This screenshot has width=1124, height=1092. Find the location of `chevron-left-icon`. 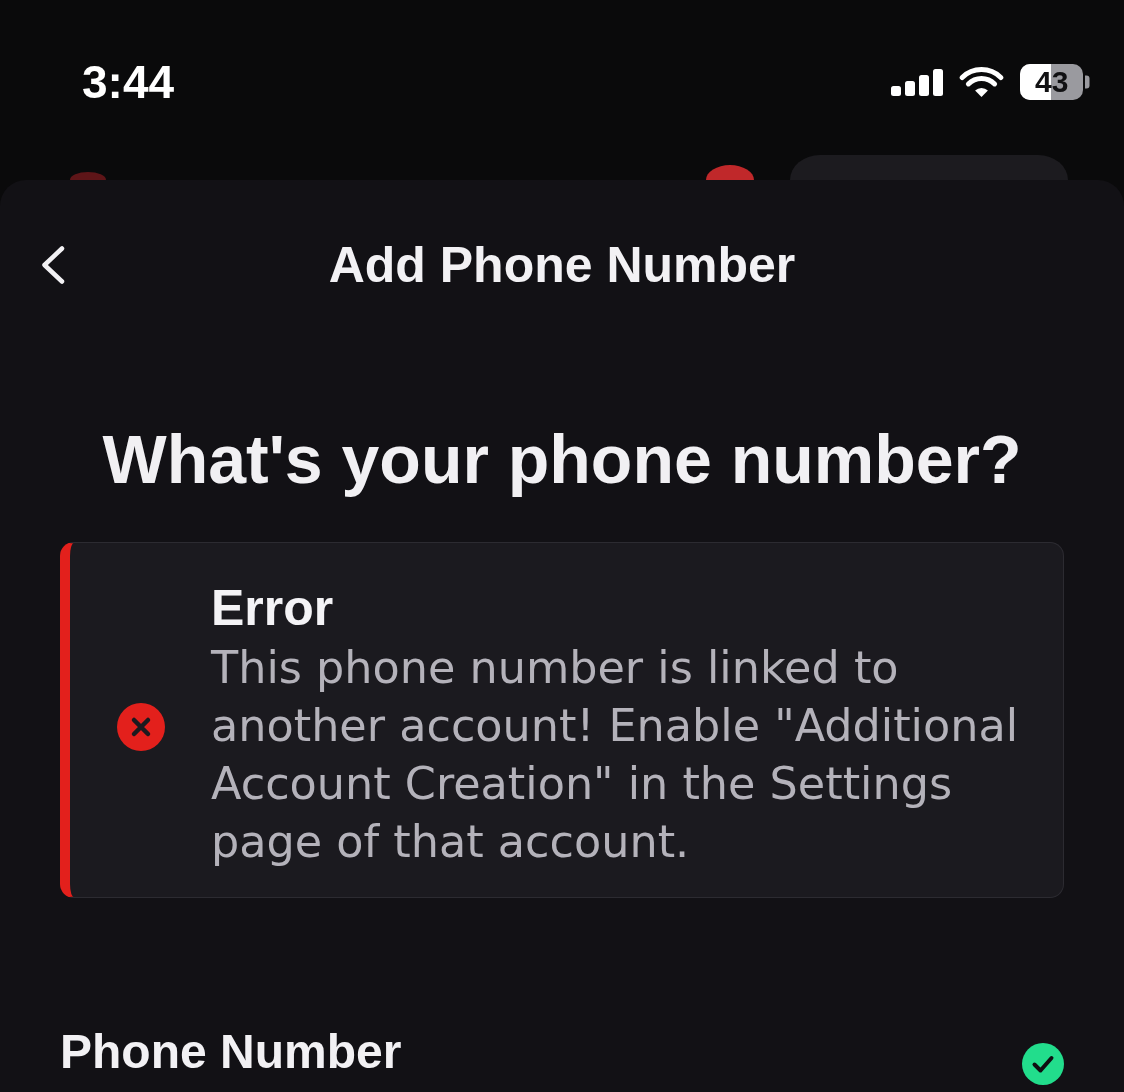

chevron-left-icon is located at coordinates (53, 265).